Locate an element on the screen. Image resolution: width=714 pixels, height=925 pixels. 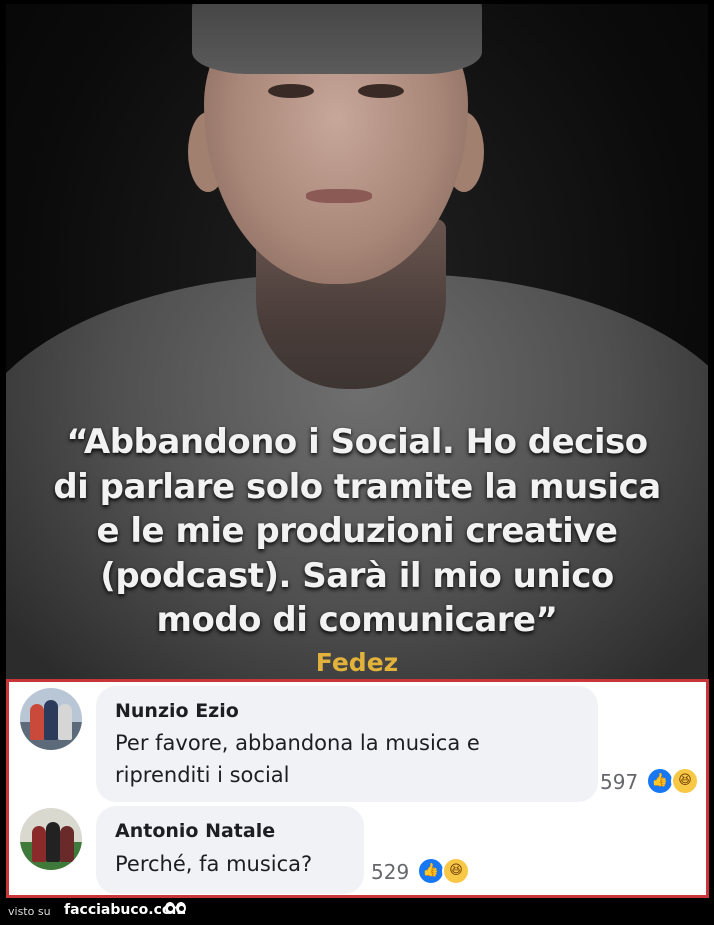
footer-prefix: visto su is located at coordinates (29, 911).